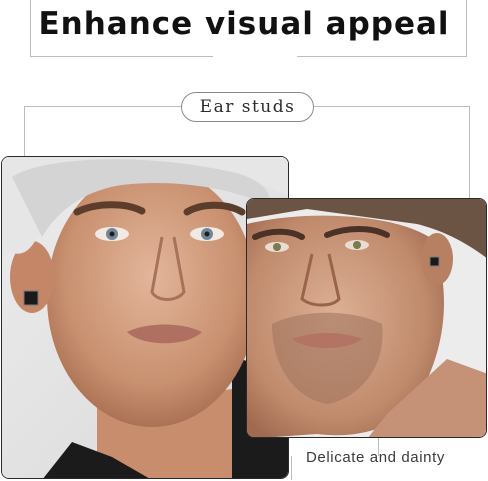  What do you see at coordinates (244, 24) in the screenshot?
I see `page-title: Enhance visual appeal` at bounding box center [244, 24].